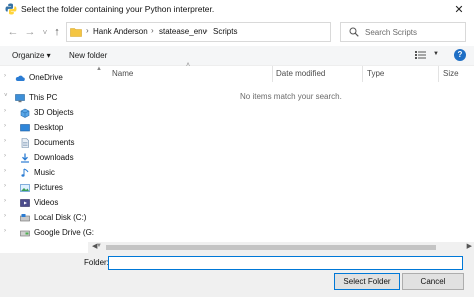  Describe the element at coordinates (291, 96) in the screenshot. I see `empty-results-message: No items match your search.` at that location.